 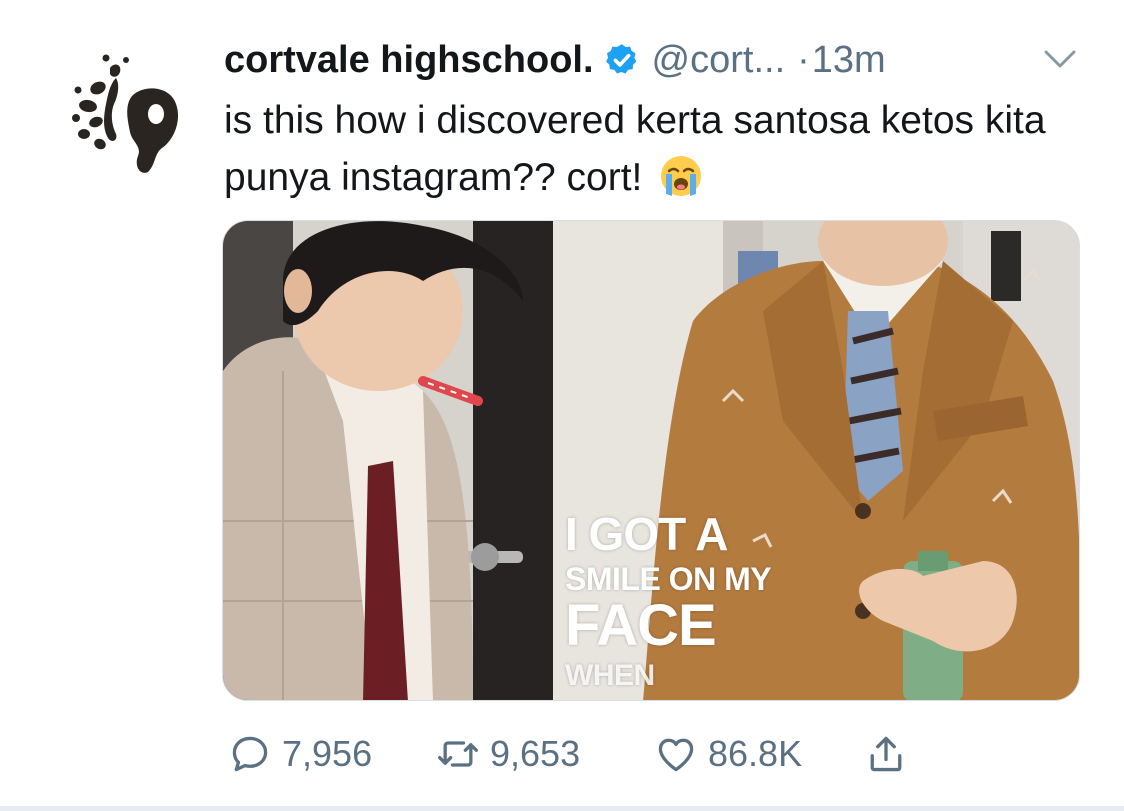 What do you see at coordinates (409, 60) in the screenshot?
I see `display-name: cortvale highschool.` at bounding box center [409, 60].